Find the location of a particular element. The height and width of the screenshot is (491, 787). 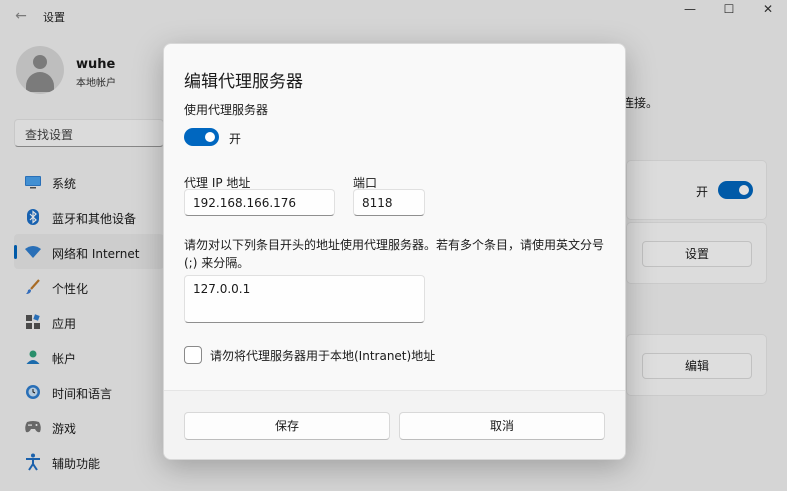

dialog-footer: 保存 取消 is located at coordinates (394, 424).